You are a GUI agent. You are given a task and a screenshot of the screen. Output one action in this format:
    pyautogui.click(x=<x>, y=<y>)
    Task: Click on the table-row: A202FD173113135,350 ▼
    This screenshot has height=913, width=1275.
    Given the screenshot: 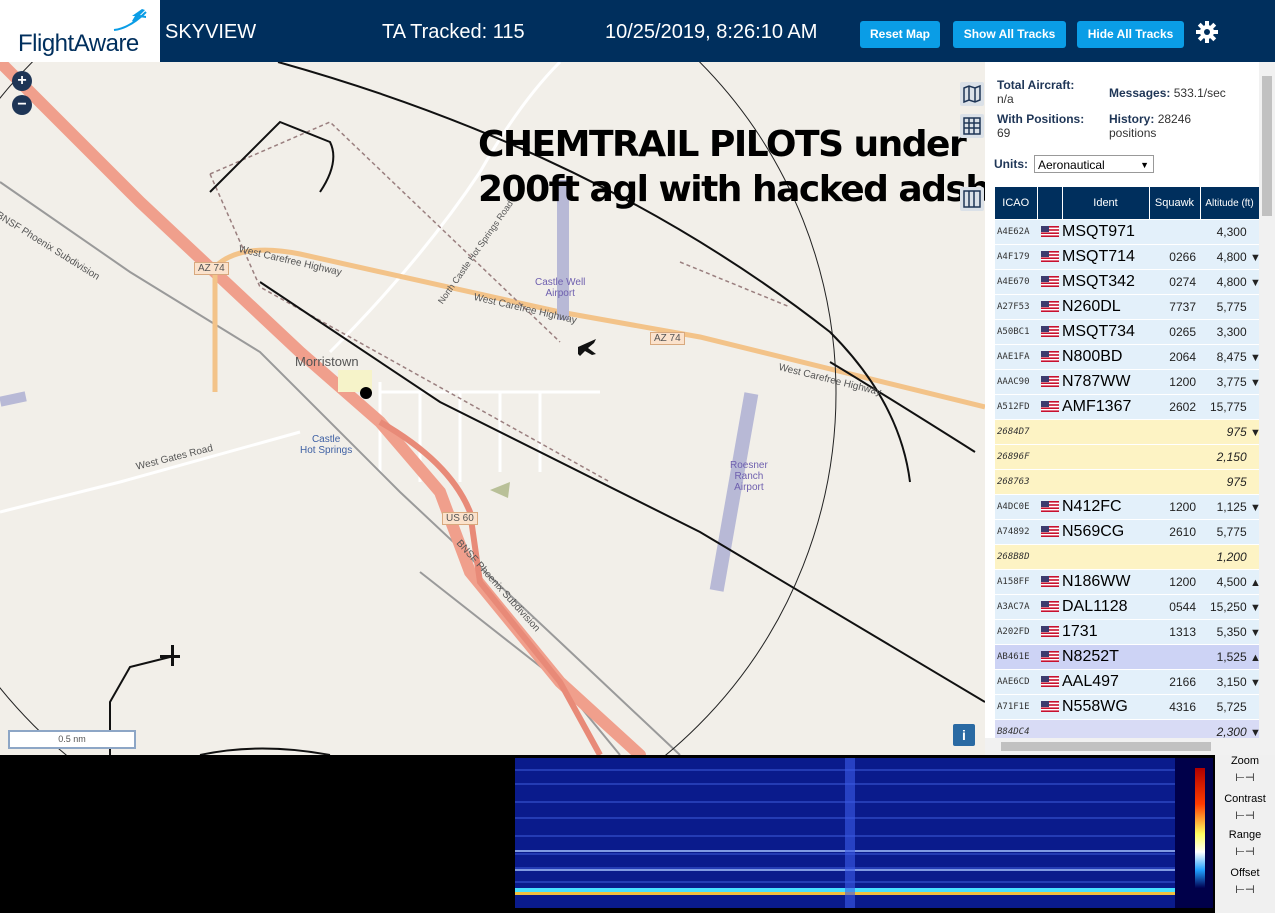 What is the action you would take?
    pyautogui.click(x=1127, y=632)
    